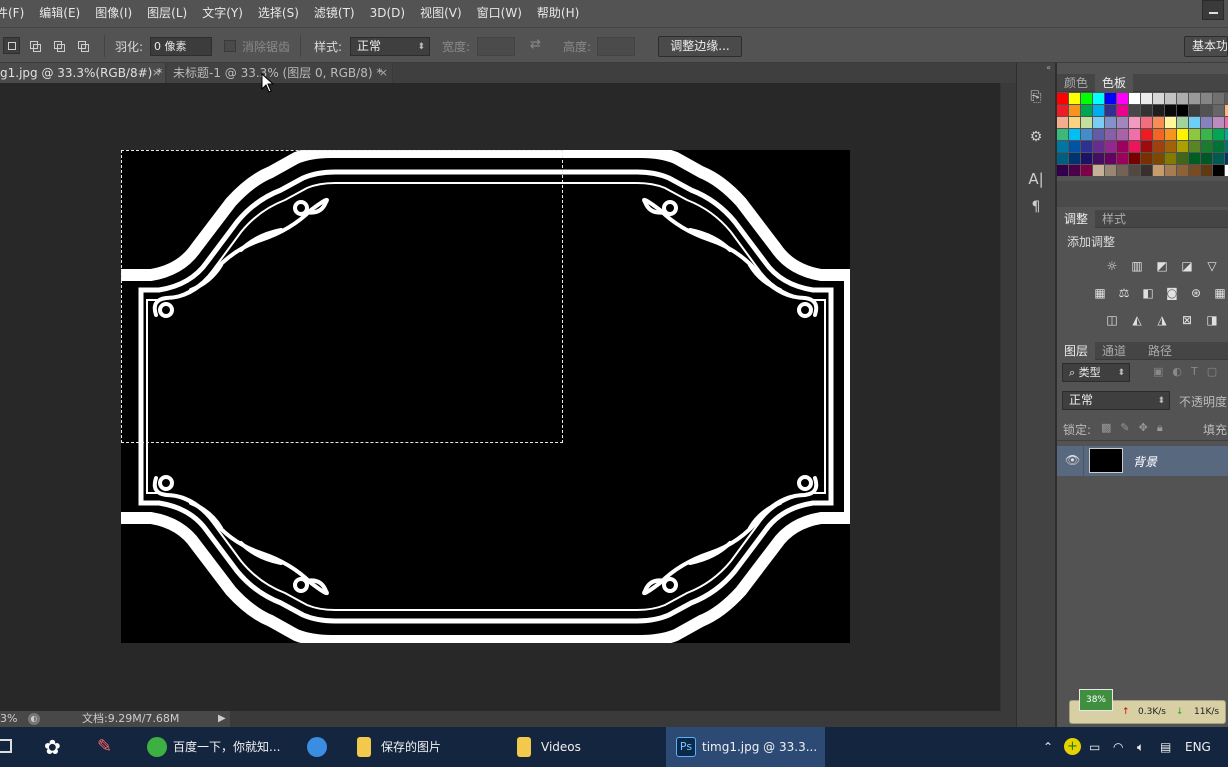 The width and height of the screenshot is (1228, 767). I want to click on invert-icon: ◫, so click(1112, 320).